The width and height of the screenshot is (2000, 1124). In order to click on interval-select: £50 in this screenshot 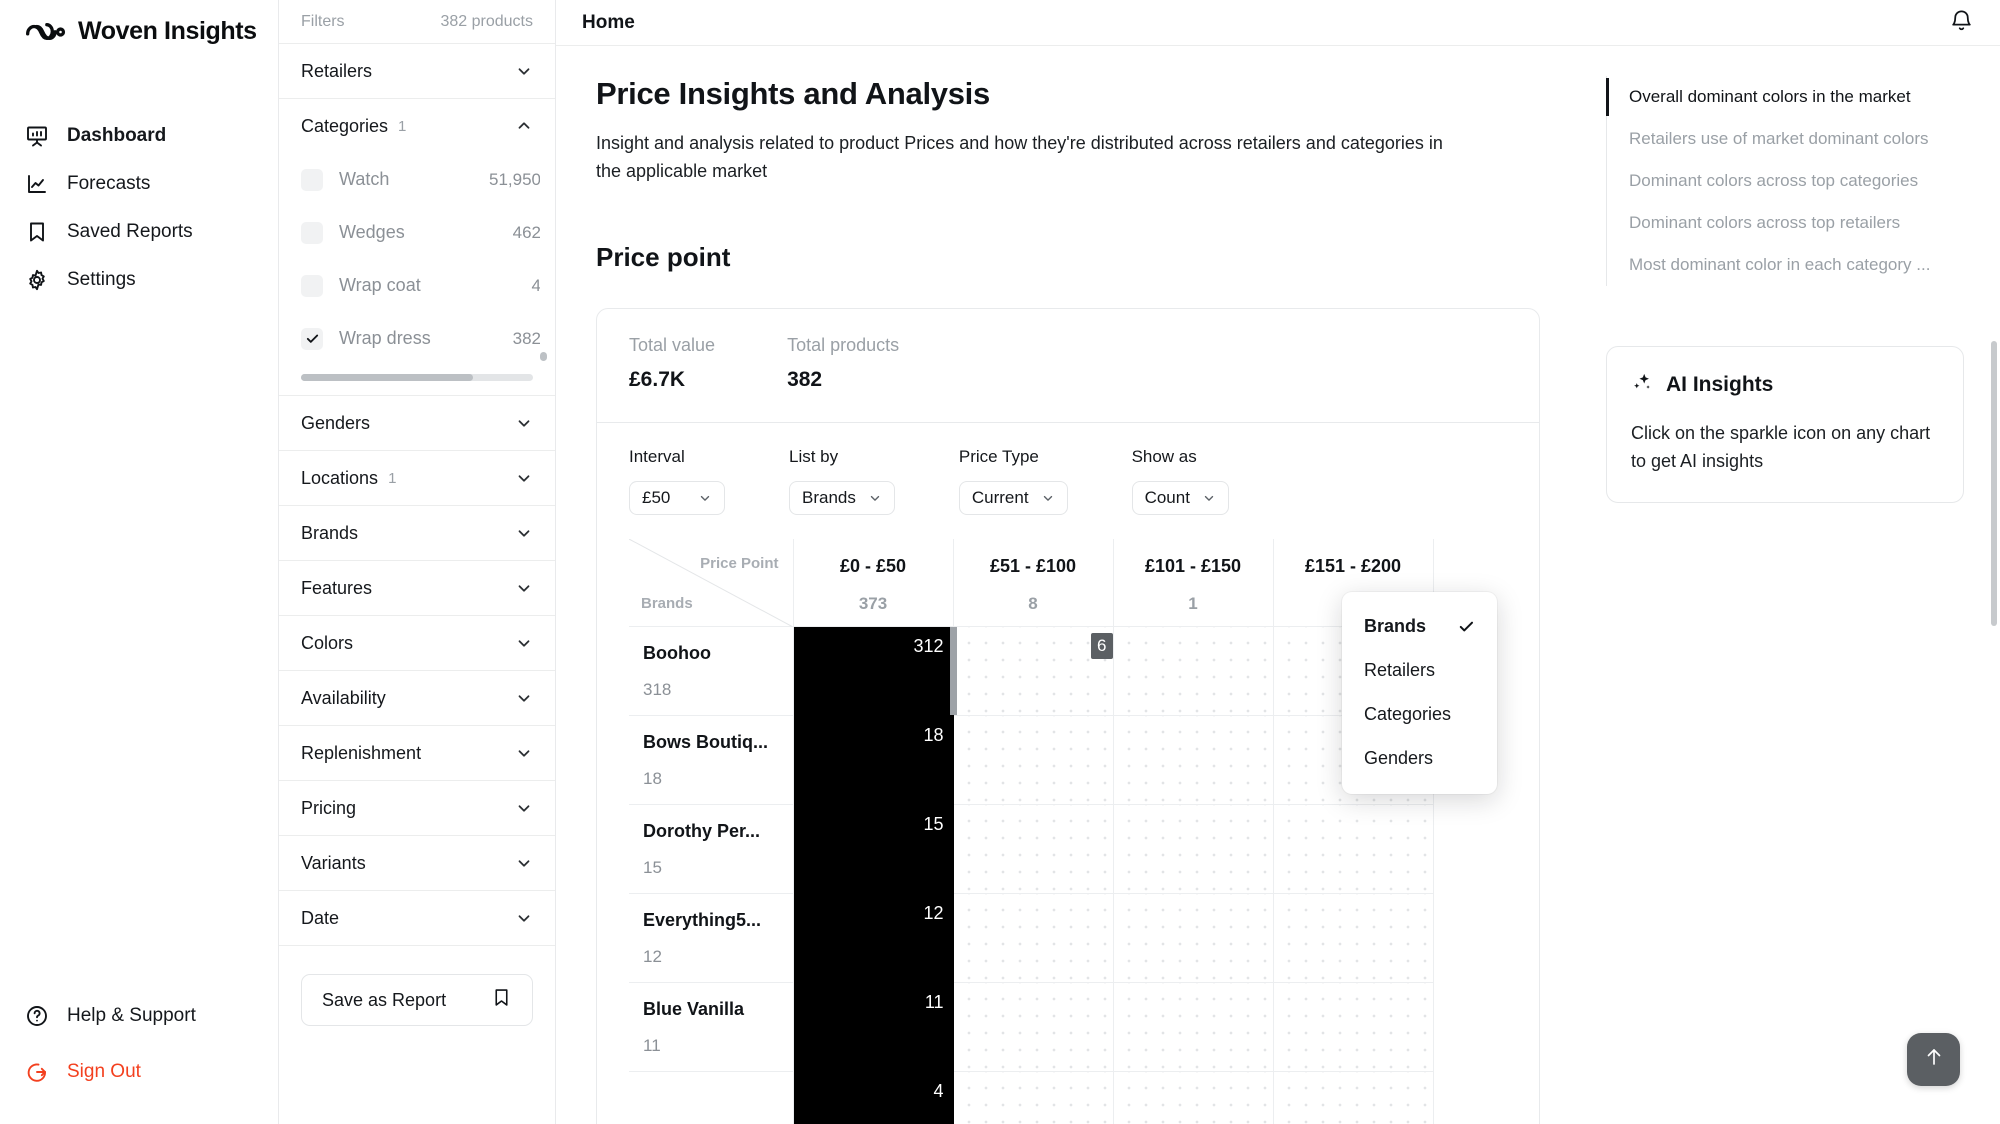, I will do `click(677, 497)`.